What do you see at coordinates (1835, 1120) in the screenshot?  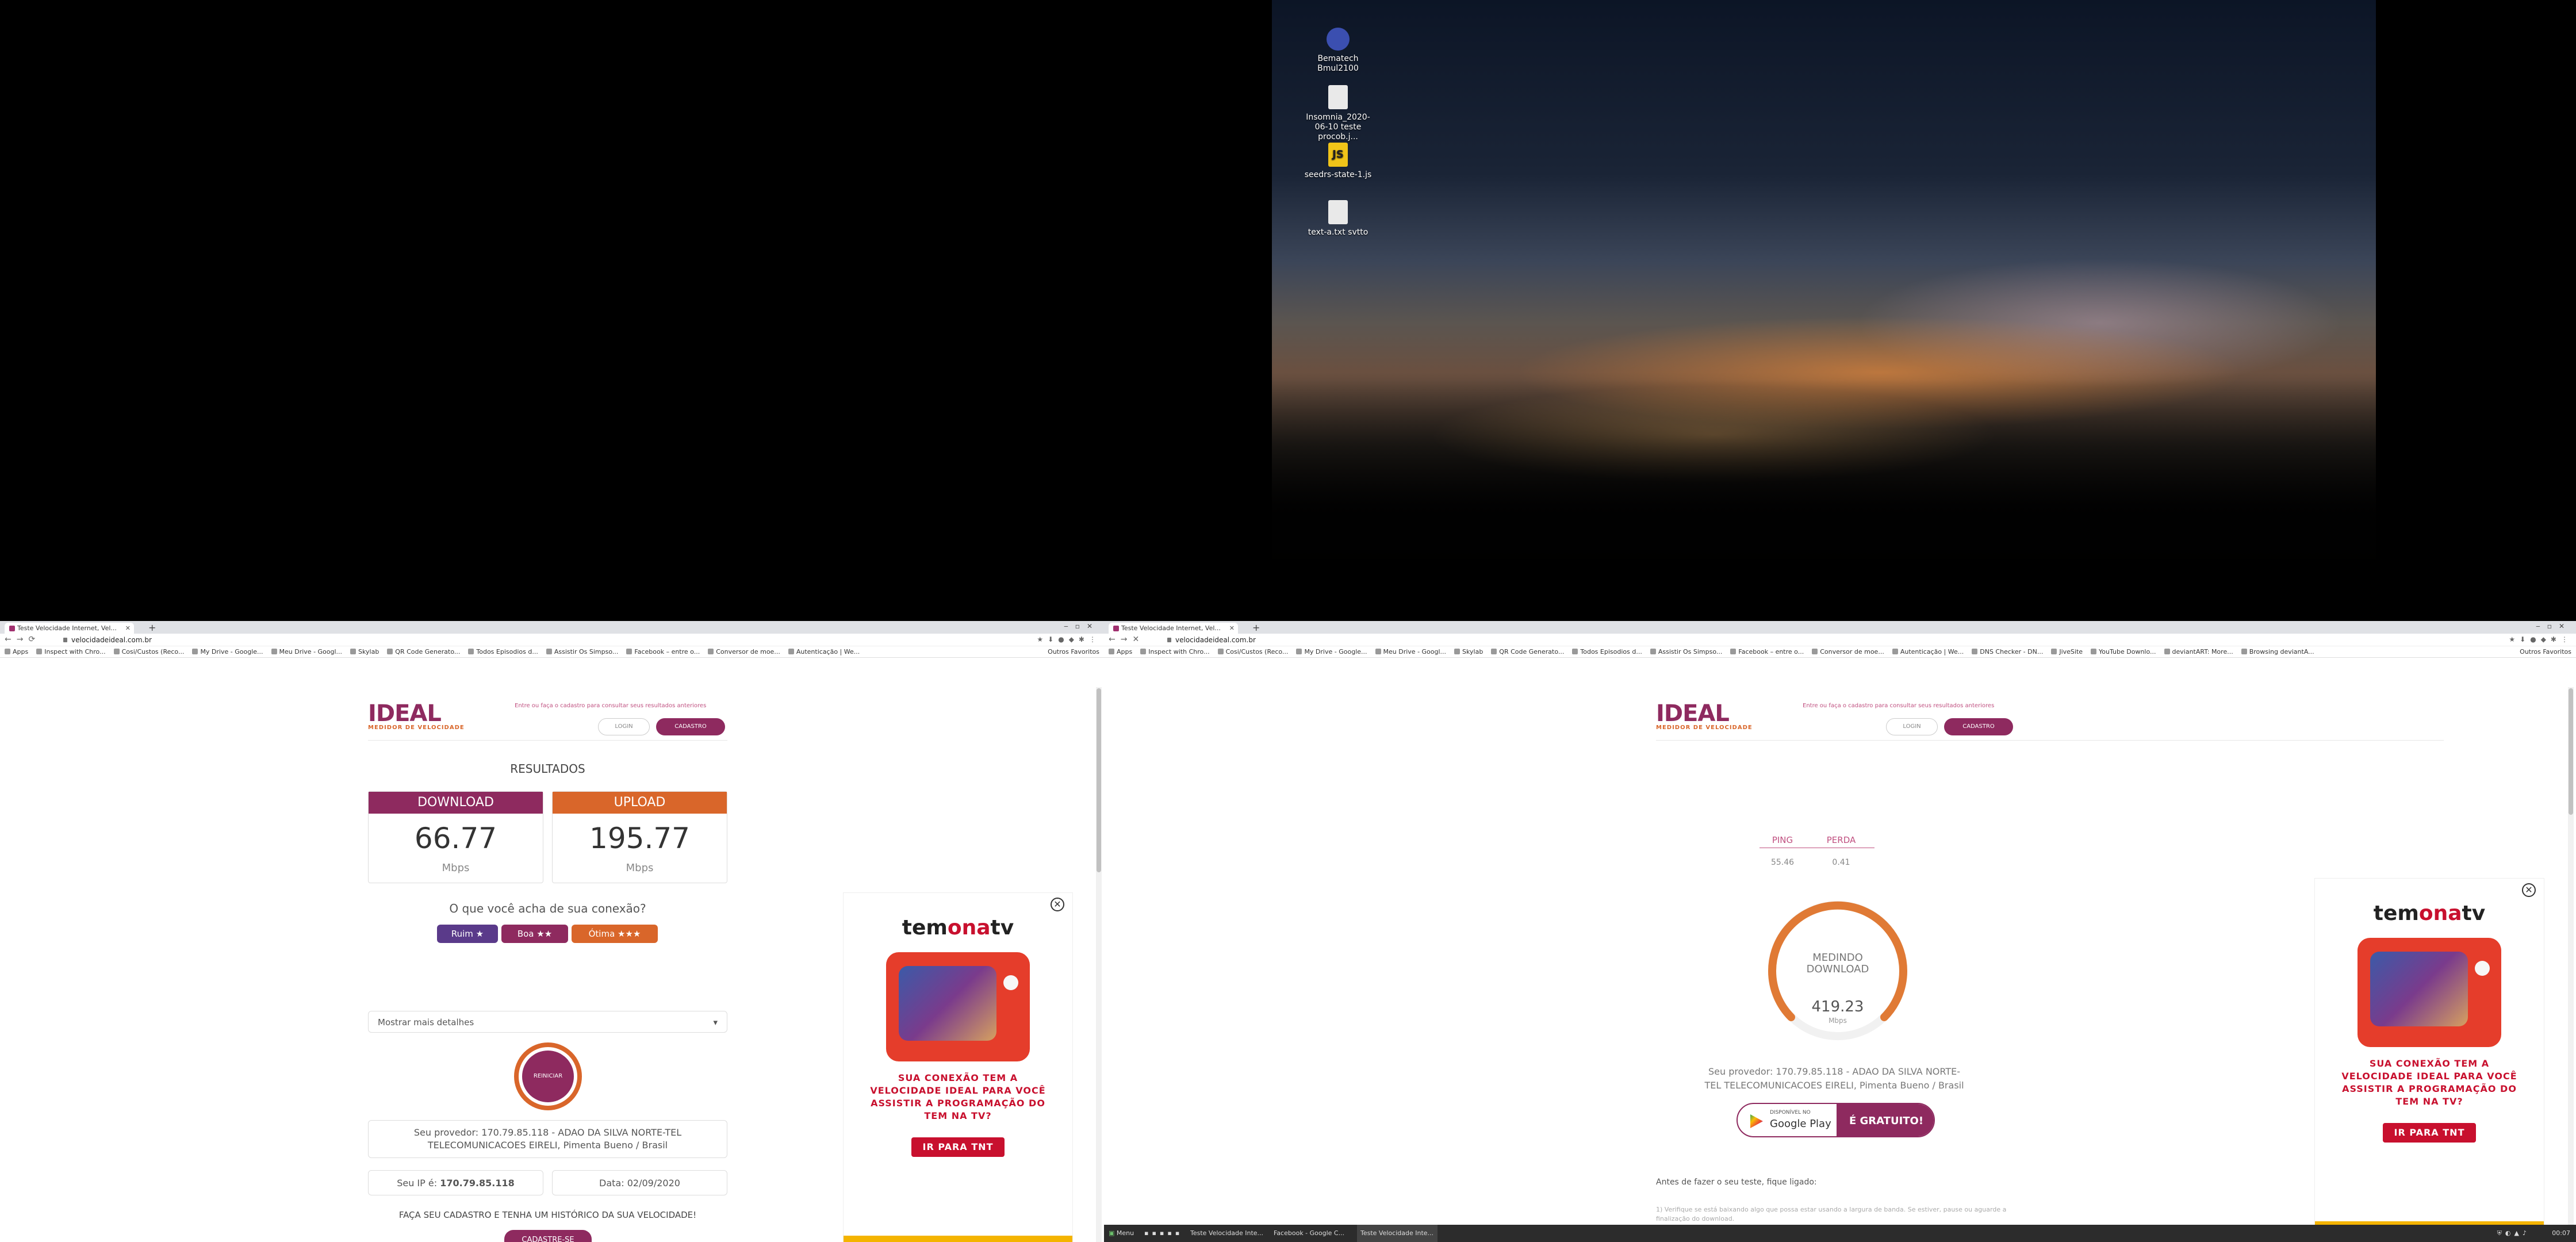 I see `google-play-banner: DISPONÍVEL NO Google Play É GRATUITO!` at bounding box center [1835, 1120].